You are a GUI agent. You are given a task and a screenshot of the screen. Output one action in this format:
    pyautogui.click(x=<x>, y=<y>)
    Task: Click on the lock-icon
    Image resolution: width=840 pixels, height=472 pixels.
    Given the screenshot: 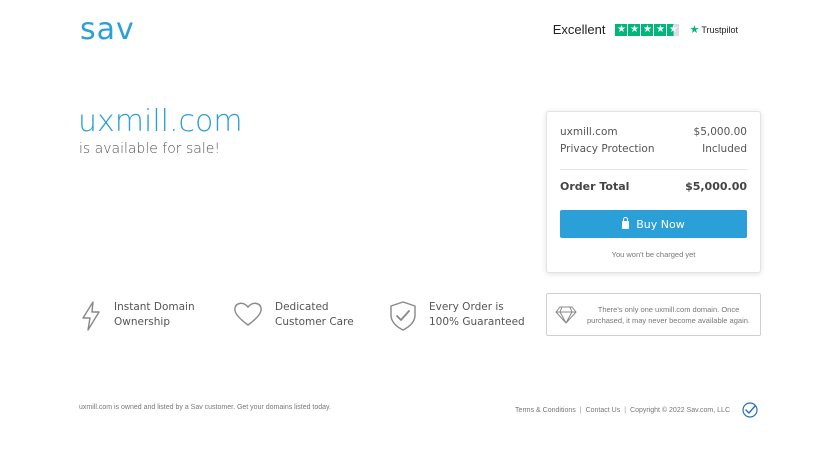 What is the action you would take?
    pyautogui.click(x=626, y=223)
    